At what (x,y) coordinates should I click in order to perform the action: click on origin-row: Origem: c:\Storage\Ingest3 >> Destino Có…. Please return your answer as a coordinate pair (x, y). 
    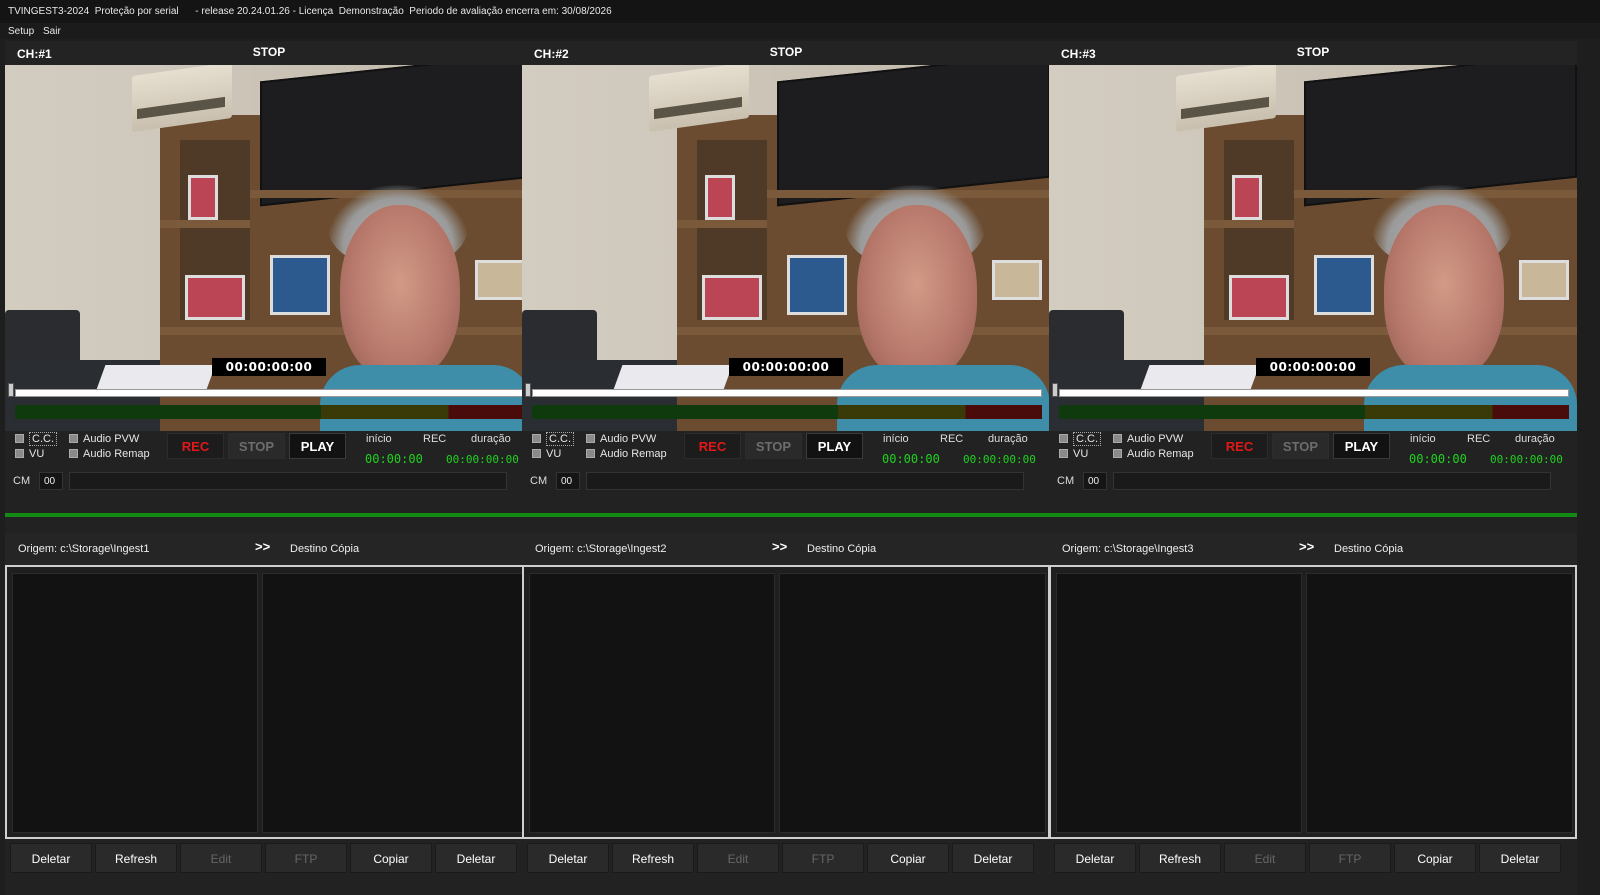
    Looking at the image, I should click on (1313, 549).